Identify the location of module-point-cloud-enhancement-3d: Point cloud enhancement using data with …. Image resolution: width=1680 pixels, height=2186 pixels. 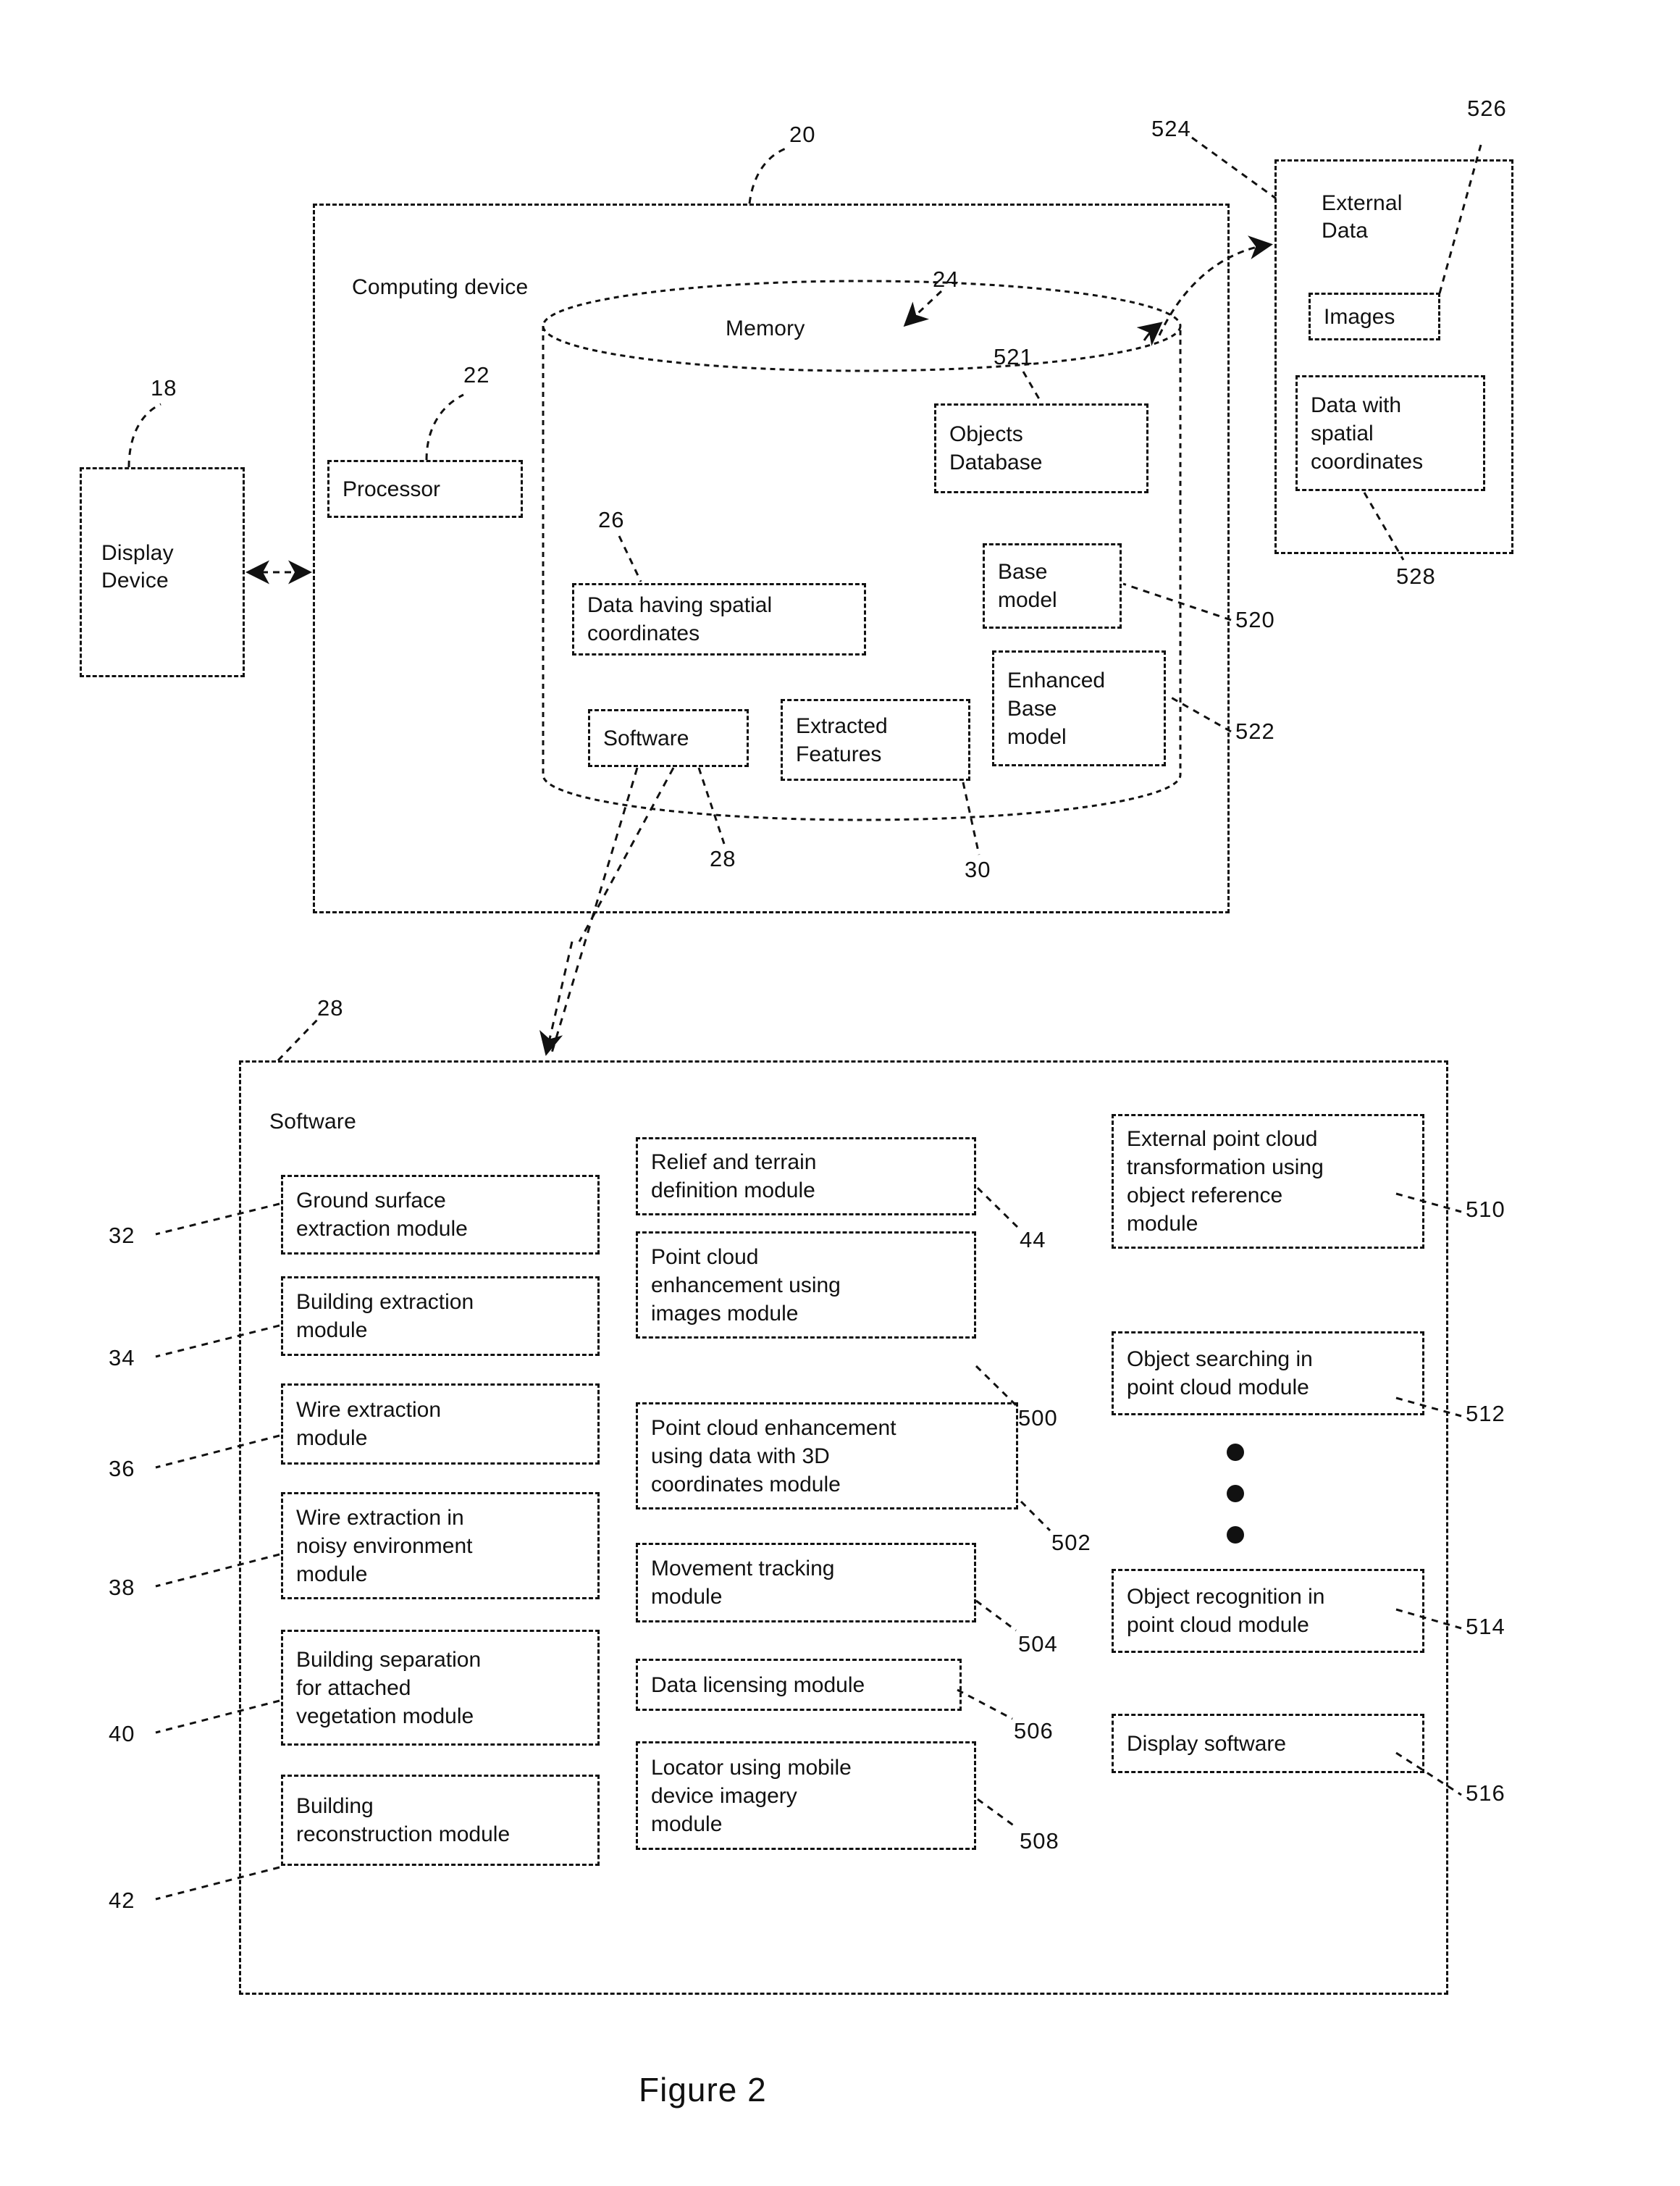
(827, 1455).